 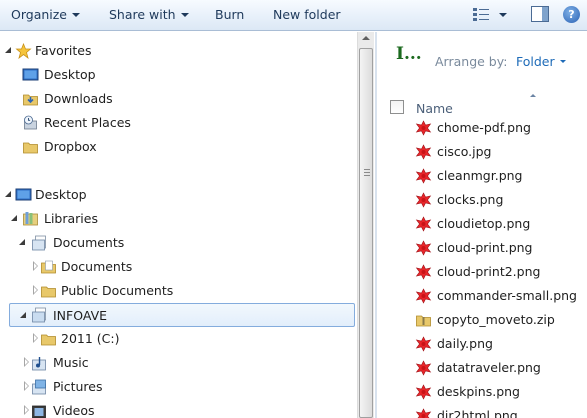 I want to click on organize-button: Organize, so click(x=45, y=16).